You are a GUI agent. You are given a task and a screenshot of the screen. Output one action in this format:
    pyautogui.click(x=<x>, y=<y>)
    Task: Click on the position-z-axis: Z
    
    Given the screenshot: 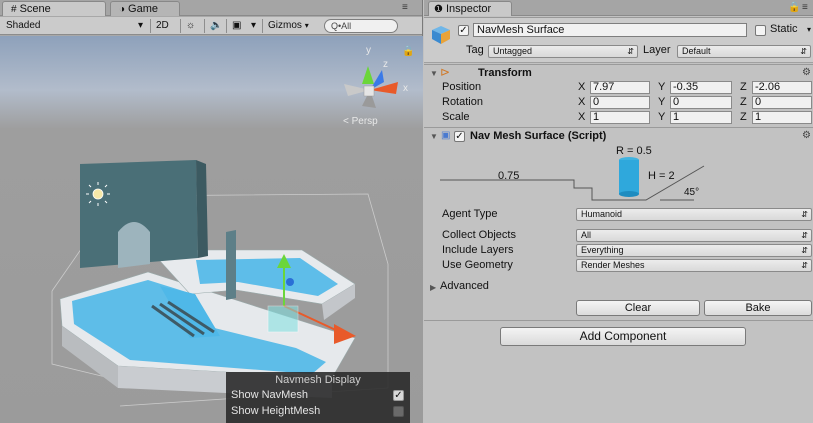 What is the action you would take?
    pyautogui.click(x=743, y=87)
    